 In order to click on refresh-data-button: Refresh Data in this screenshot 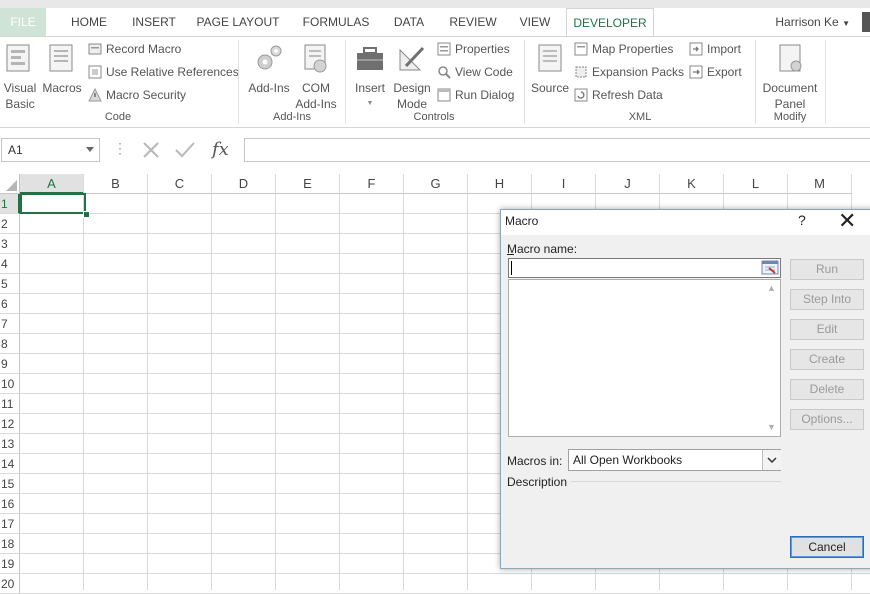, I will do `click(618, 95)`.